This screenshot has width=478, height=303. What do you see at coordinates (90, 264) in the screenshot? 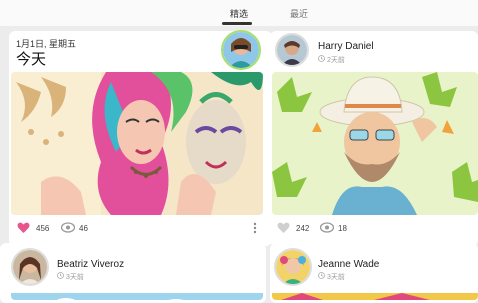
I see `author-name: Beatriz Viveroz` at bounding box center [90, 264].